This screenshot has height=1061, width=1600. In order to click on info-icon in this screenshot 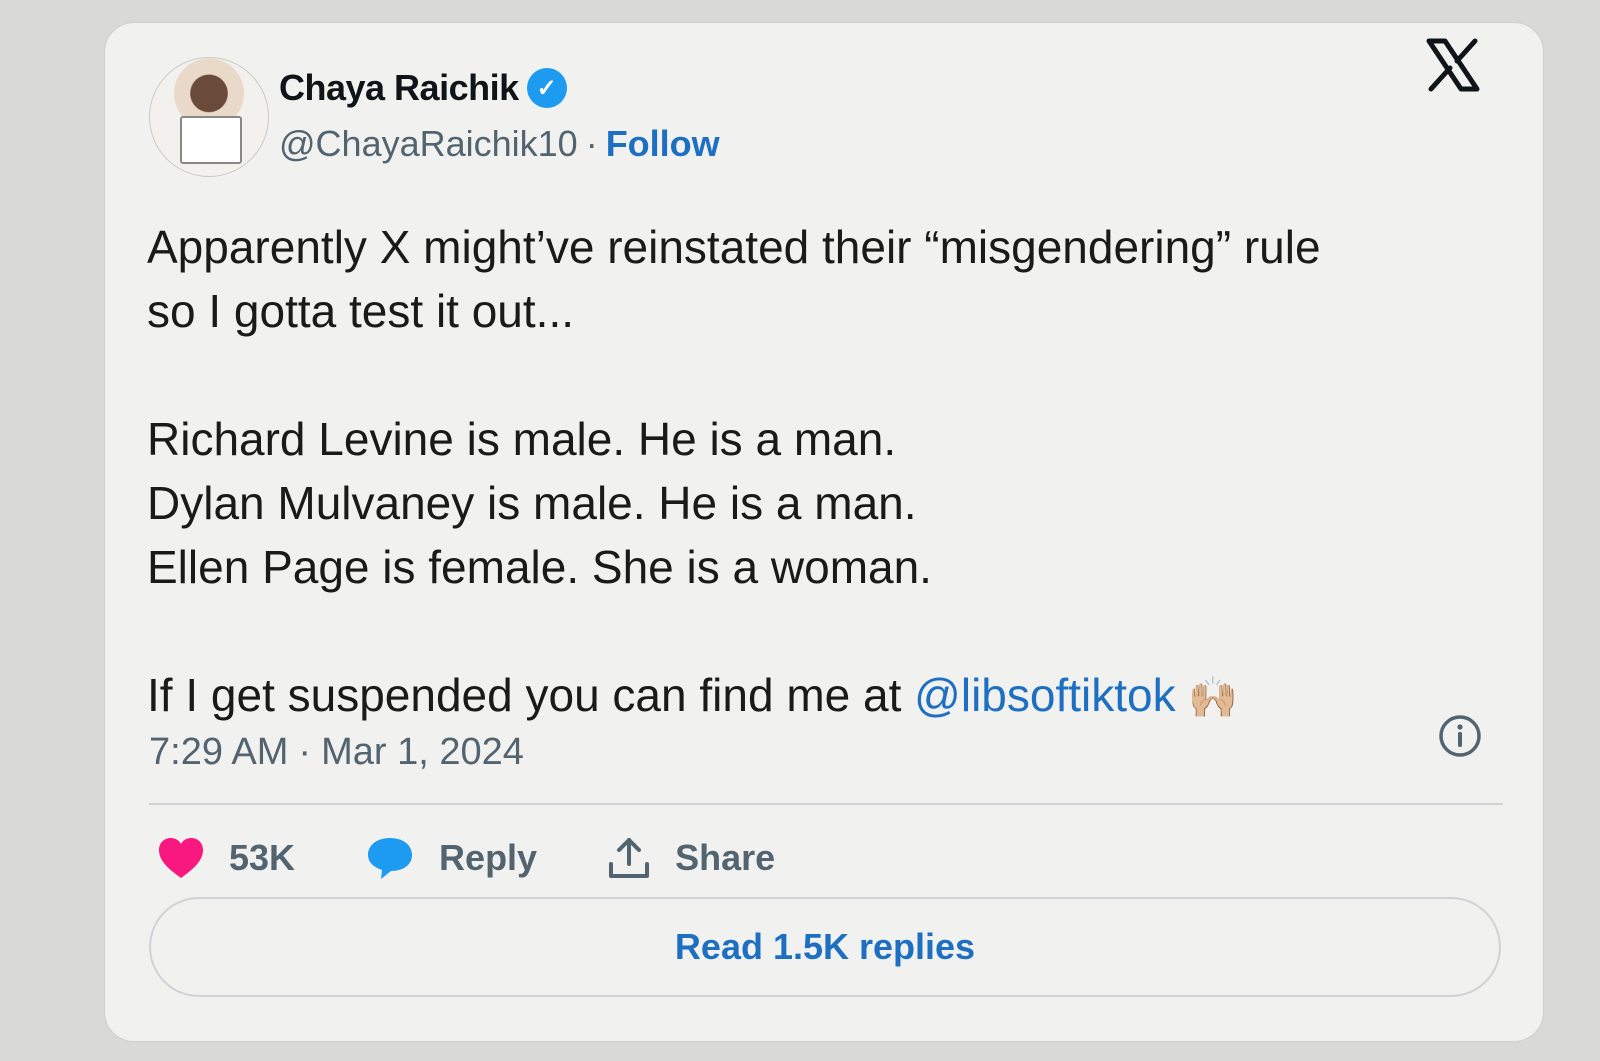, I will do `click(1460, 736)`.